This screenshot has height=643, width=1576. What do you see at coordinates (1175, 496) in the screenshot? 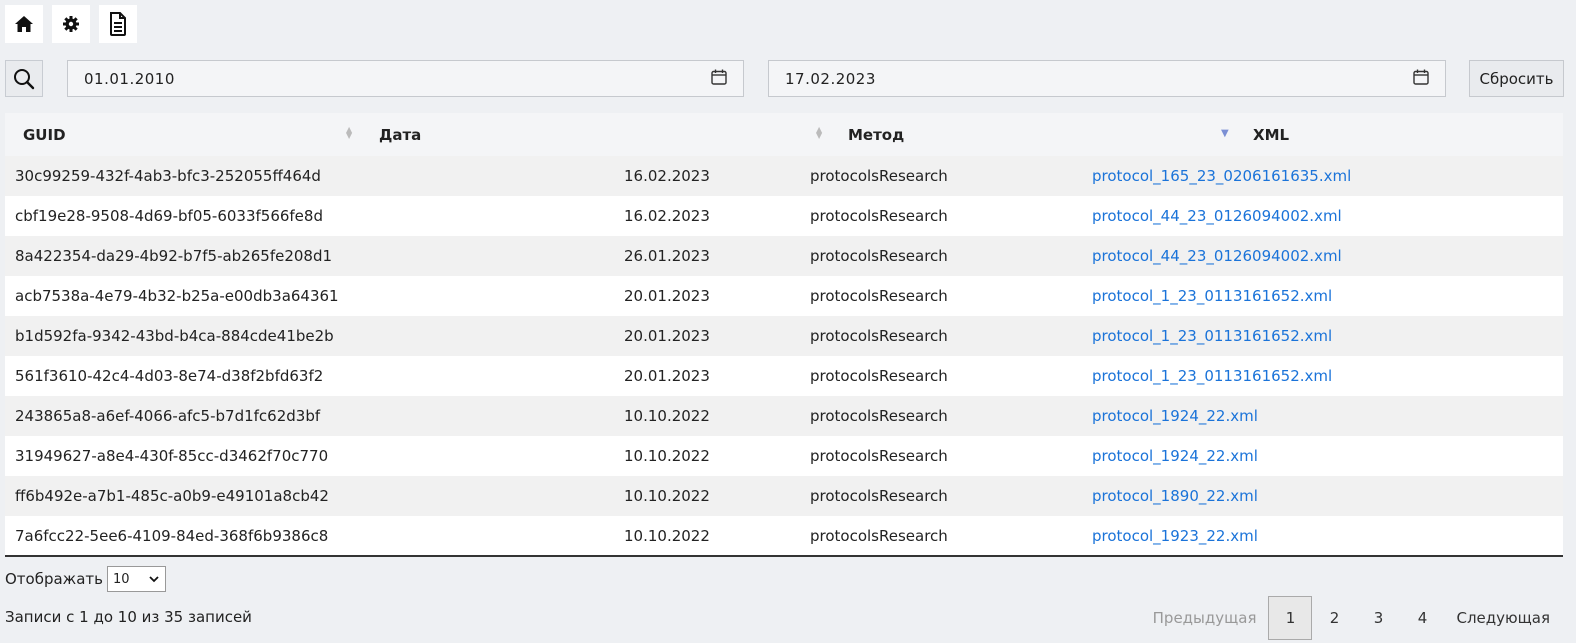
I see `xml-link: protocol_1890_22.xml` at bounding box center [1175, 496].